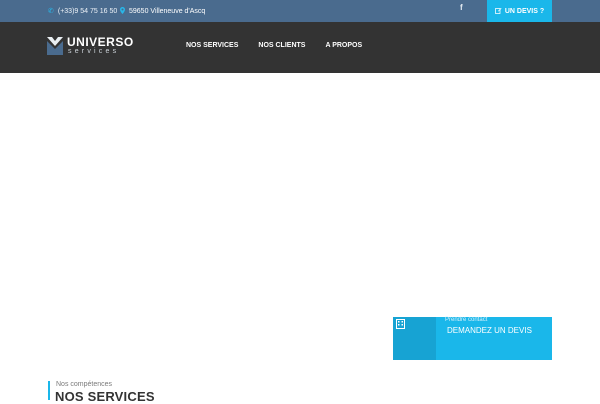 The image size is (600, 404). Describe the element at coordinates (94, 51) in the screenshot. I see `logo-subtitle: services` at that location.